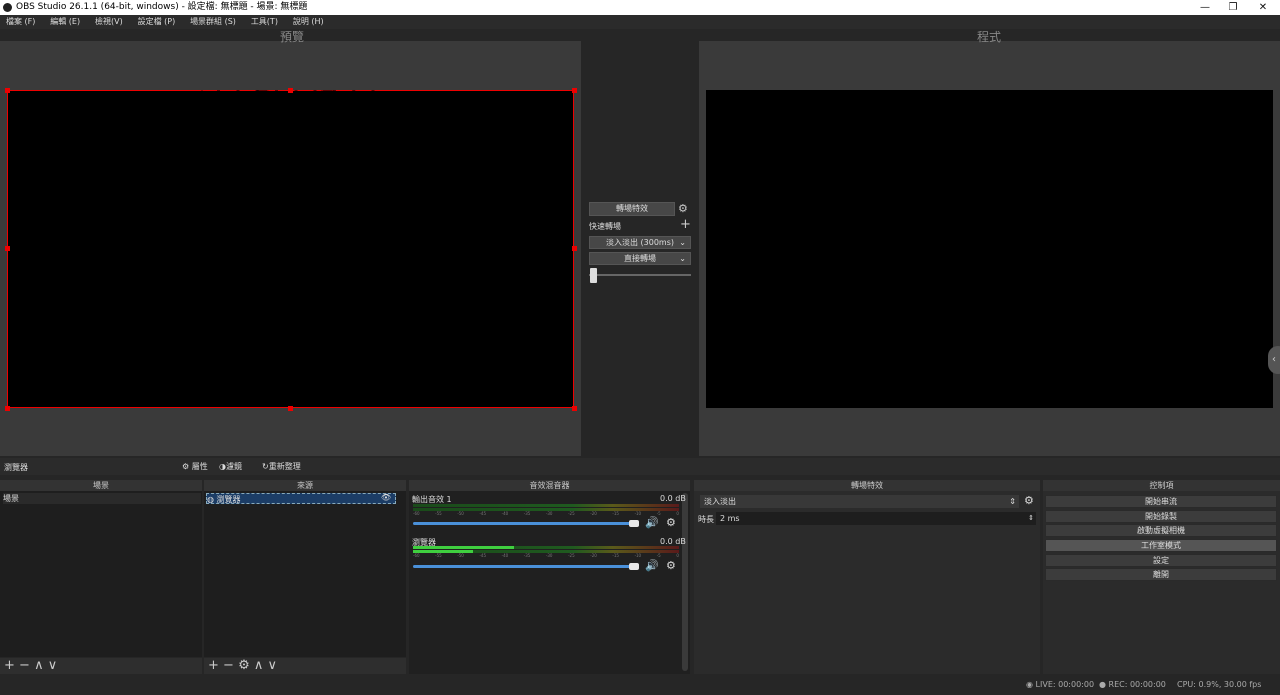 The height and width of the screenshot is (695, 1280). Describe the element at coordinates (1065, 684) in the screenshot. I see `live-time: LIVE: 00:00:00` at that location.